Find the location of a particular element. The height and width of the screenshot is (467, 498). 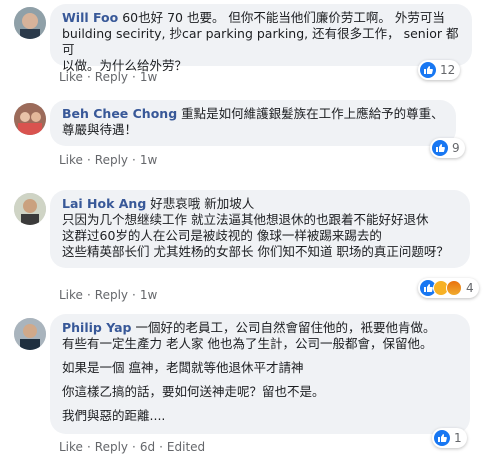

comment-text-line: 这些精英部长们 尤其姓杨的女部长 你们知不知道 职场的真正问题呀？ is located at coordinates (255, 251).